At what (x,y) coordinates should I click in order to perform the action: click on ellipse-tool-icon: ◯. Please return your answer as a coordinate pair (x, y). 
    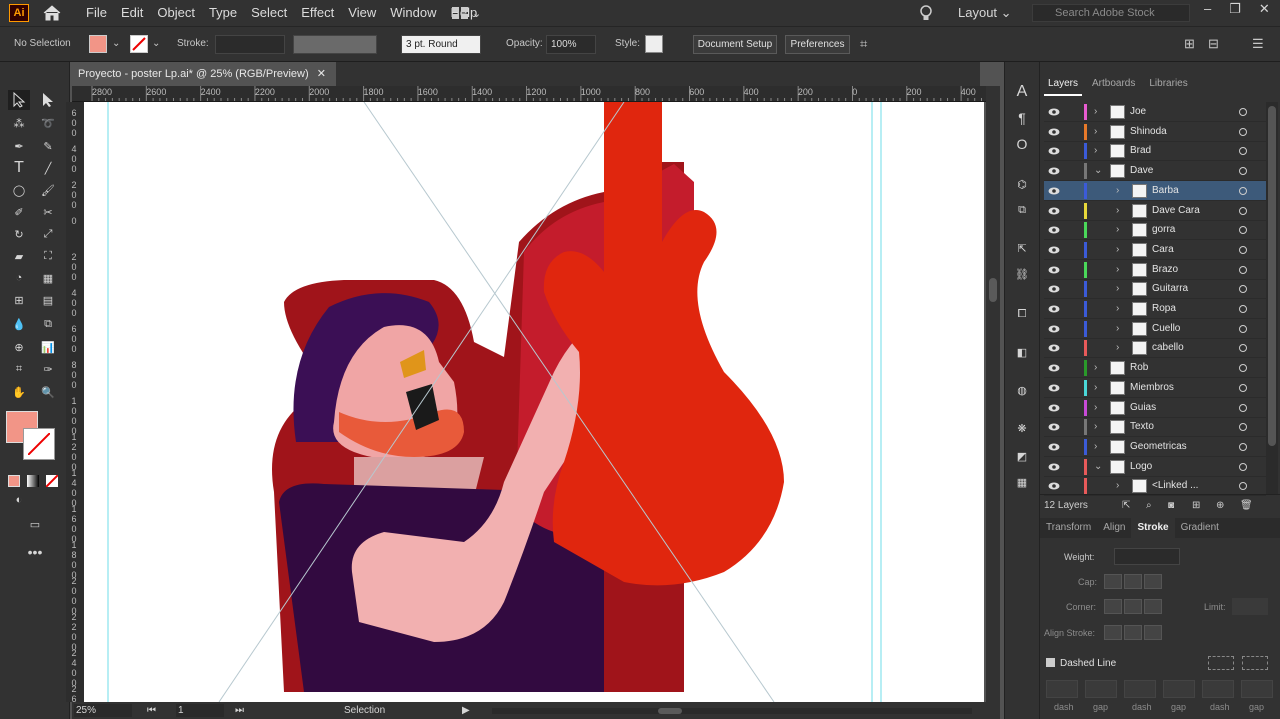
    Looking at the image, I should click on (19, 190).